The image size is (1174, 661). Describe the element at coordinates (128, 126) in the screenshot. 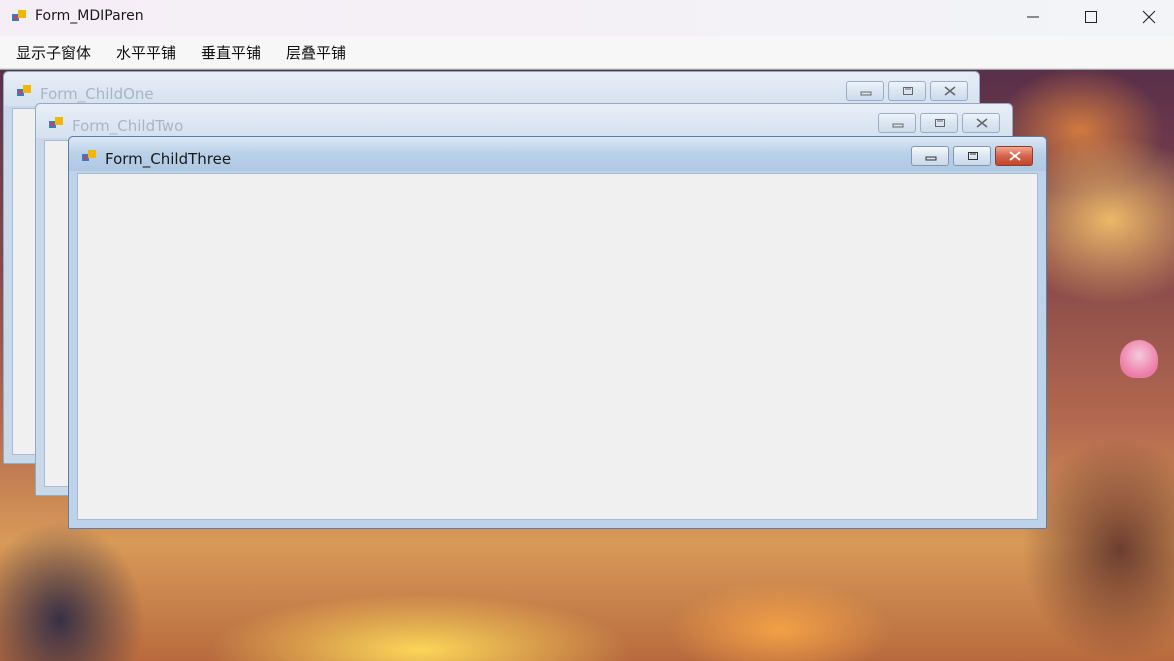

I see `child-two-title: Form_ChildTwo` at that location.